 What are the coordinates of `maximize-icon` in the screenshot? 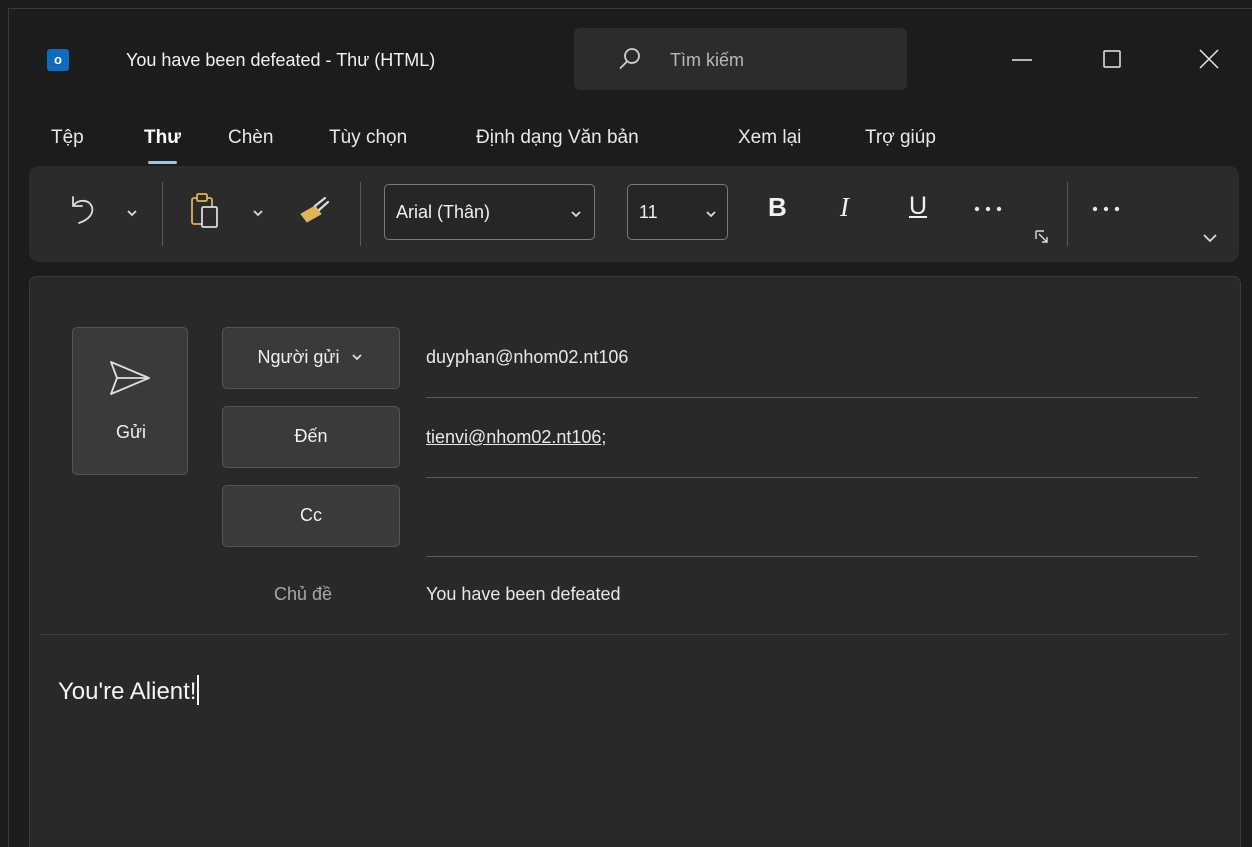 It's located at (1112, 59).